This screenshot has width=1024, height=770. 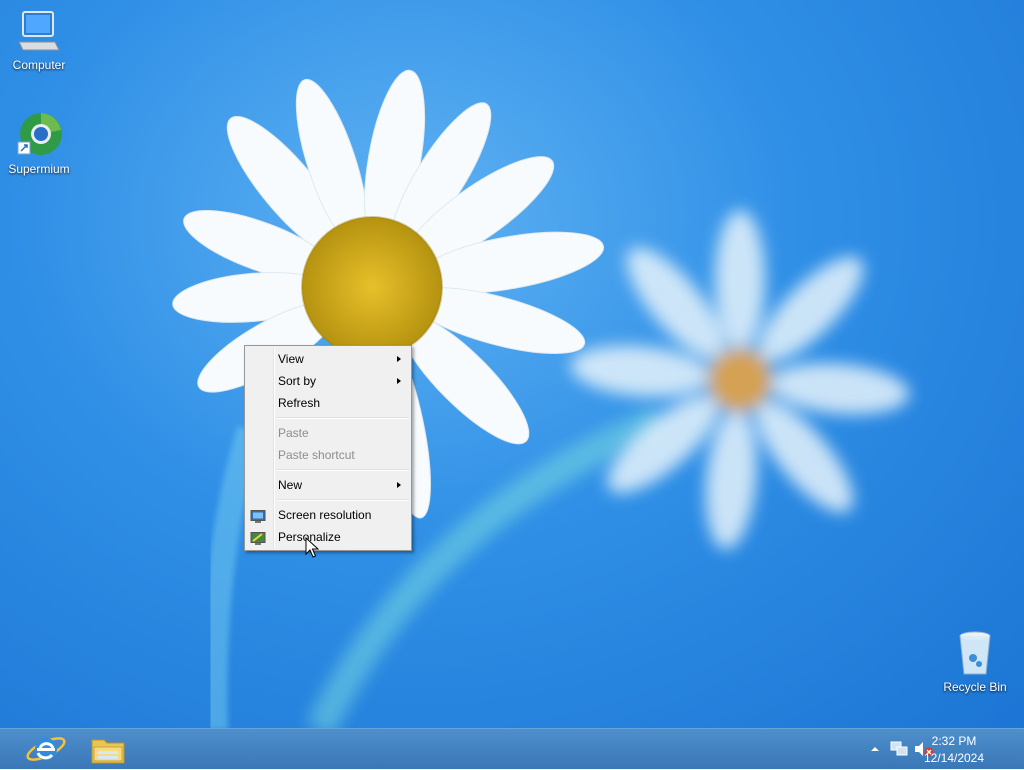 What do you see at coordinates (328, 485) in the screenshot?
I see `menu-item-new: New` at bounding box center [328, 485].